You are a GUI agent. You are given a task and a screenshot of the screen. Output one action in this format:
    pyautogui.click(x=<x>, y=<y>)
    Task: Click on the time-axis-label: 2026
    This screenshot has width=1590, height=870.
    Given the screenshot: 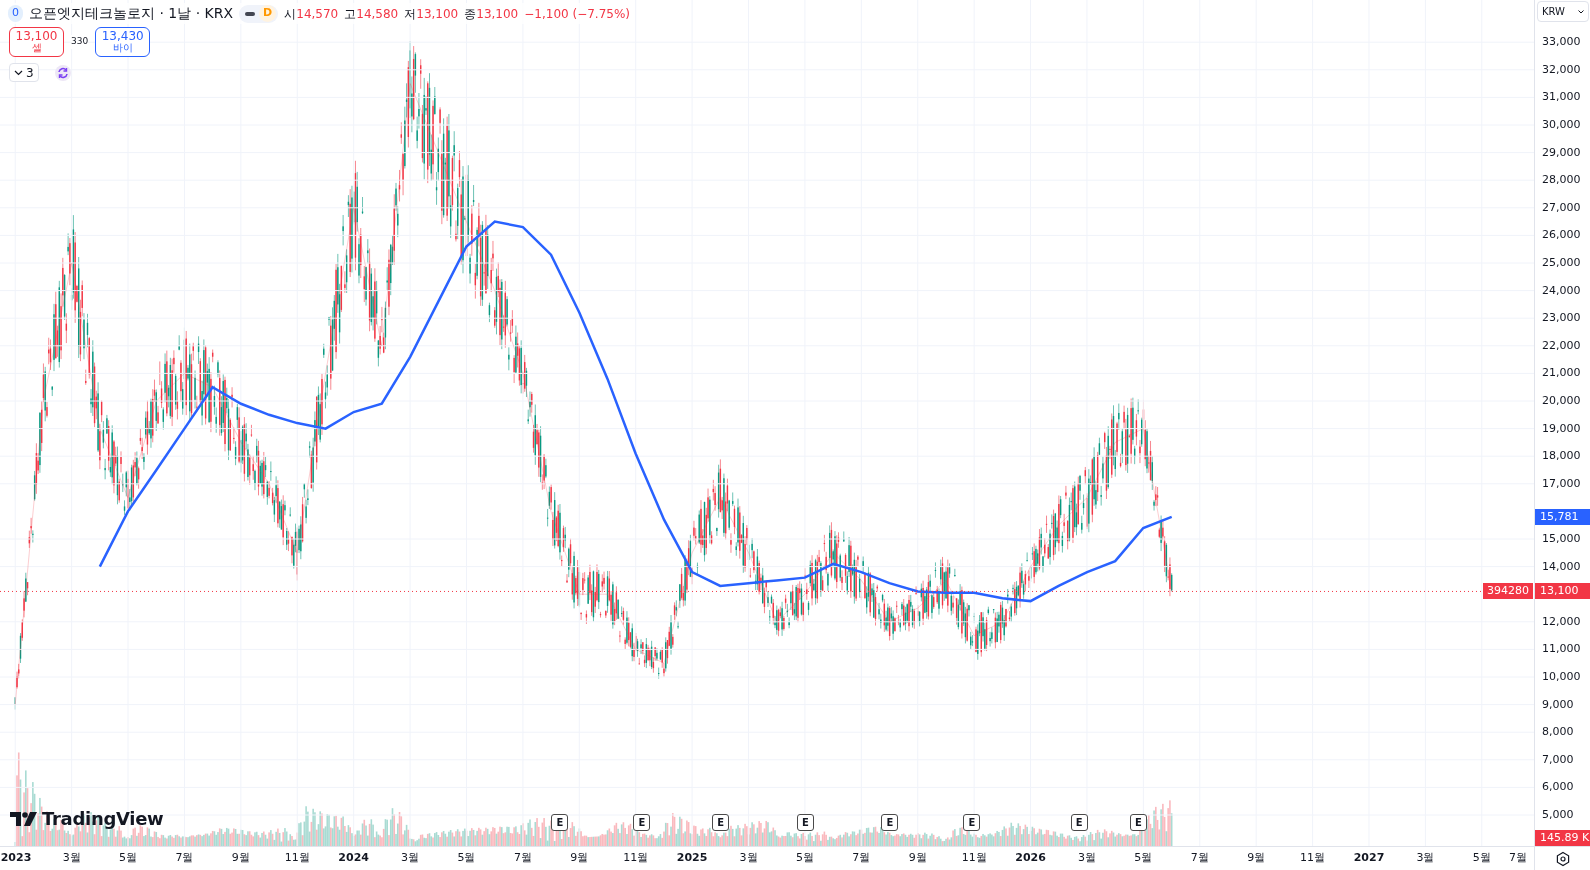 What is the action you would take?
    pyautogui.click(x=1030, y=858)
    